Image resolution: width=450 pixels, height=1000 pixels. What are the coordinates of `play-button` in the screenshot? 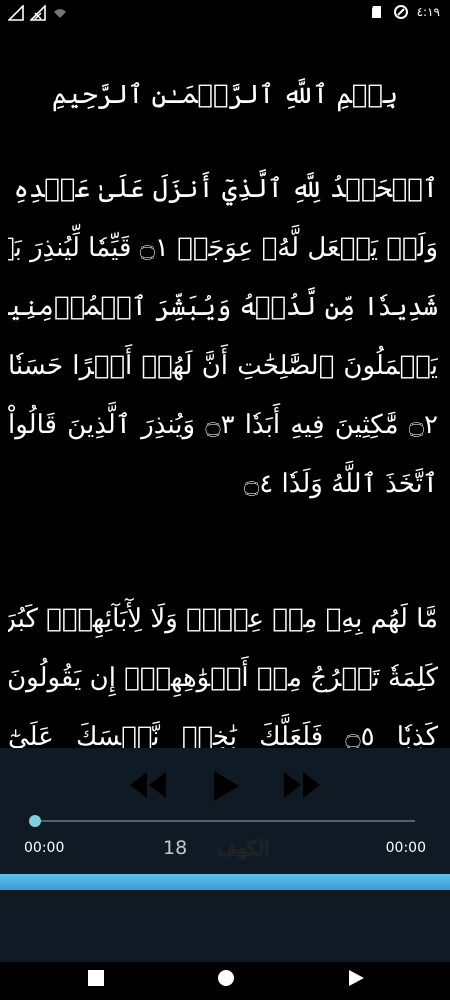 It's located at (226, 786).